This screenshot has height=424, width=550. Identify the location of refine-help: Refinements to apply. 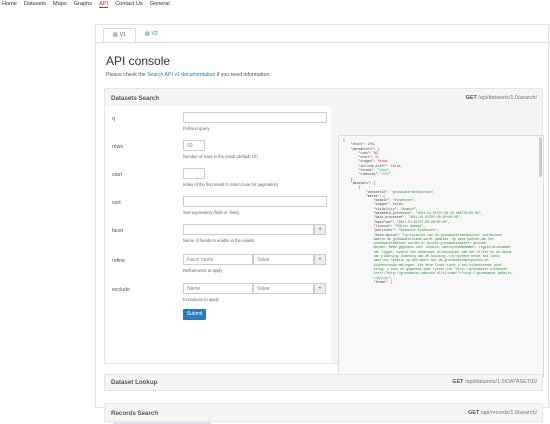
(203, 270).